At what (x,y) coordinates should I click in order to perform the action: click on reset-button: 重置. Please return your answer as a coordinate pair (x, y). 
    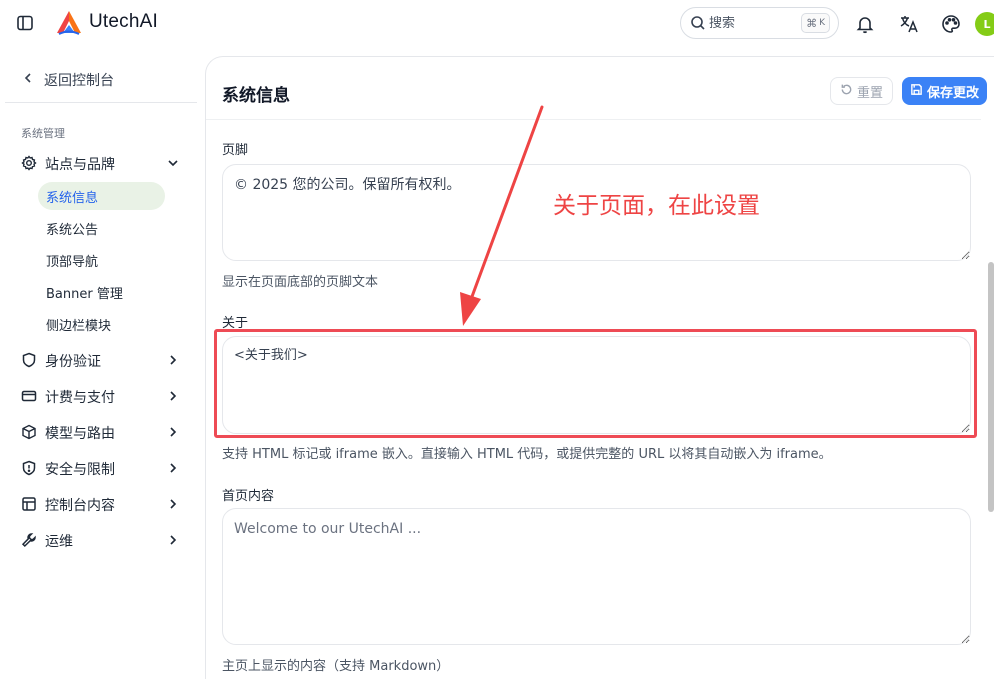
    Looking at the image, I should click on (861, 91).